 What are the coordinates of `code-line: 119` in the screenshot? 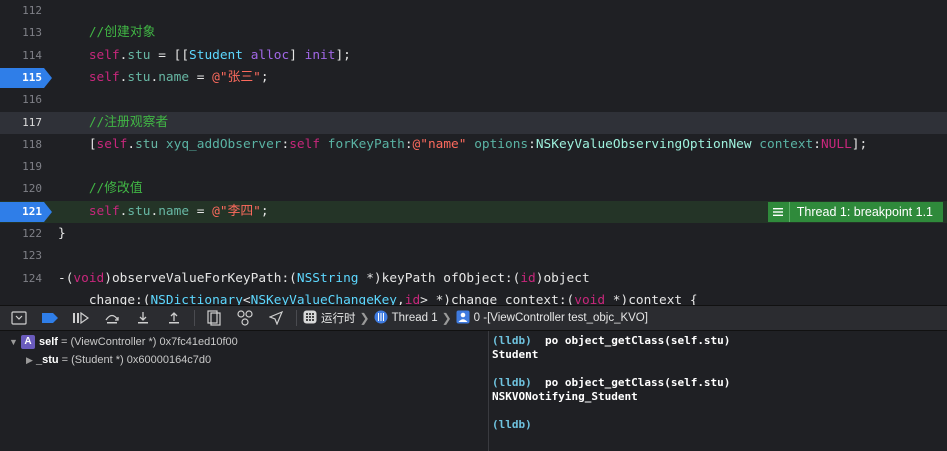 It's located at (473, 167).